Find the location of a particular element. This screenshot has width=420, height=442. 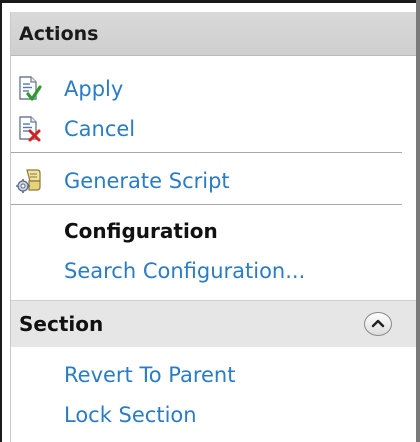

generate-script-link: Generate Script is located at coordinates (147, 181).